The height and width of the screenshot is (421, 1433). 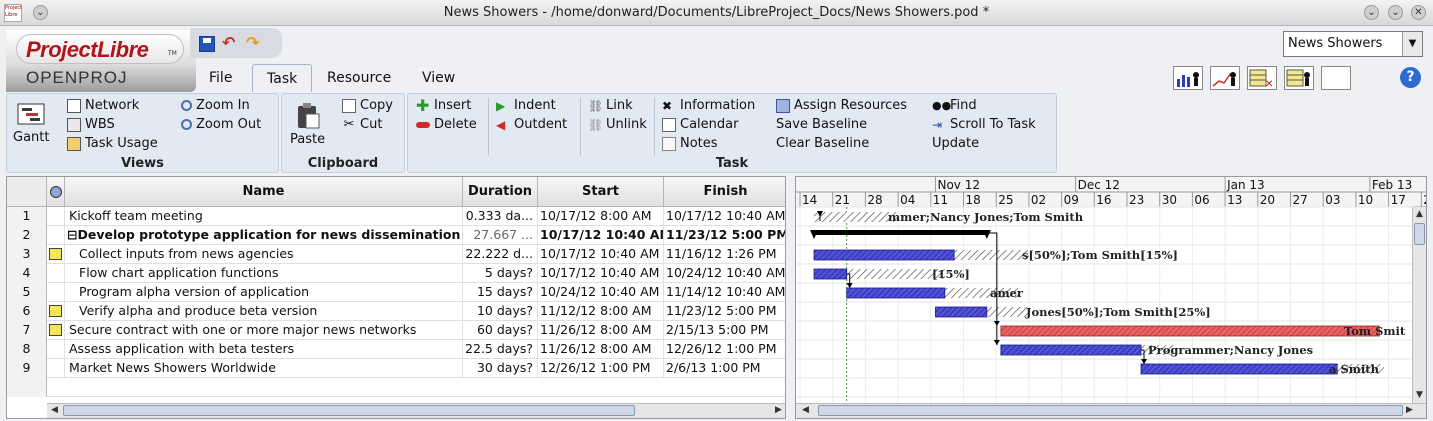 What do you see at coordinates (500, 311) in the screenshot?
I see `duration-cell: 10 days?` at bounding box center [500, 311].